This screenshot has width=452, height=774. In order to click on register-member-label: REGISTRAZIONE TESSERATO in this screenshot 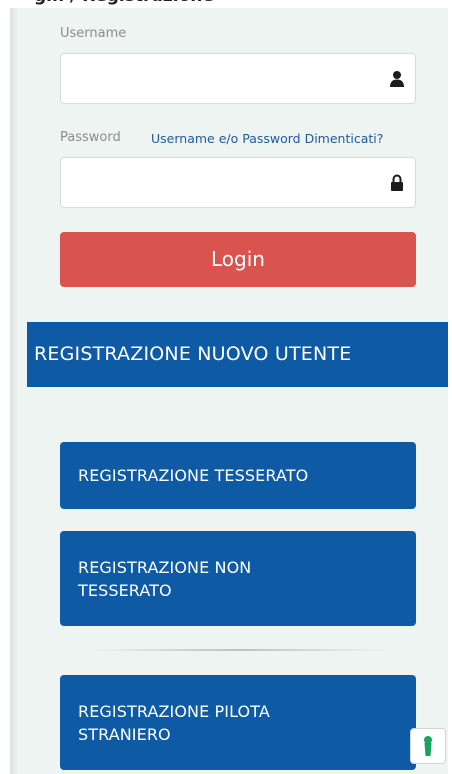, I will do `click(193, 475)`.